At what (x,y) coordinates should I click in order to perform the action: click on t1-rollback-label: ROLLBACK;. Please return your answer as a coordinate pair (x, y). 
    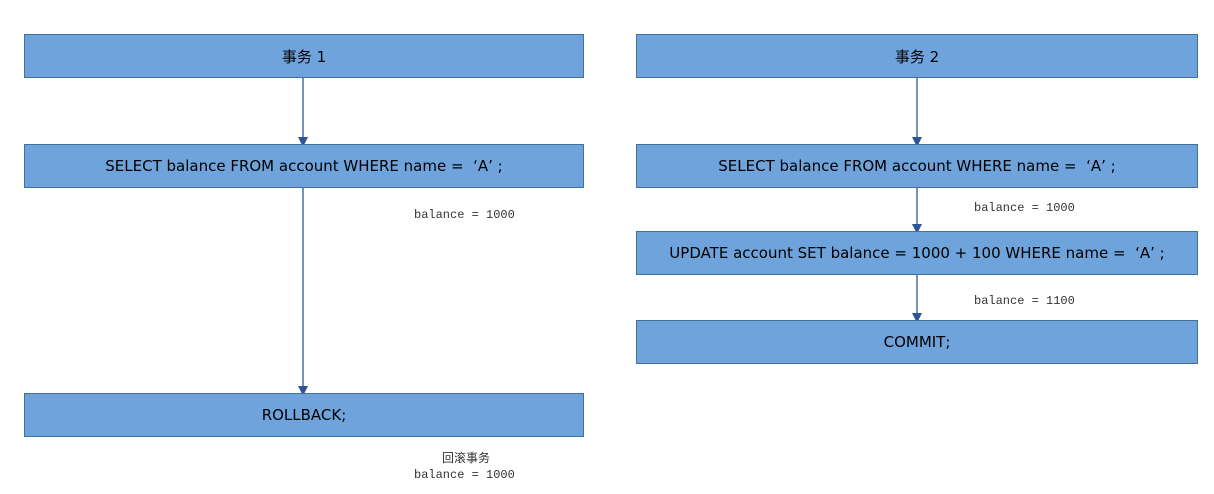
    Looking at the image, I should click on (304, 415).